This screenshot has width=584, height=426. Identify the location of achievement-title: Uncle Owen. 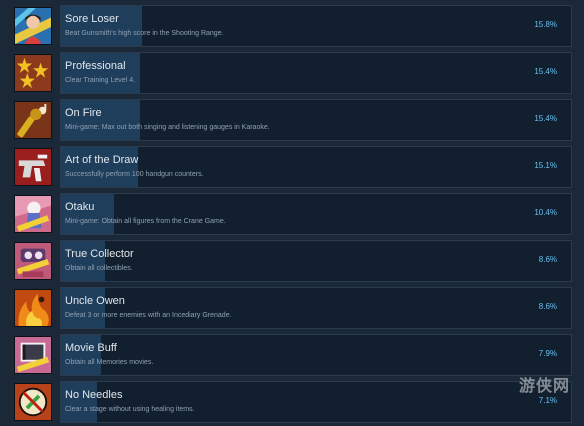
(95, 301).